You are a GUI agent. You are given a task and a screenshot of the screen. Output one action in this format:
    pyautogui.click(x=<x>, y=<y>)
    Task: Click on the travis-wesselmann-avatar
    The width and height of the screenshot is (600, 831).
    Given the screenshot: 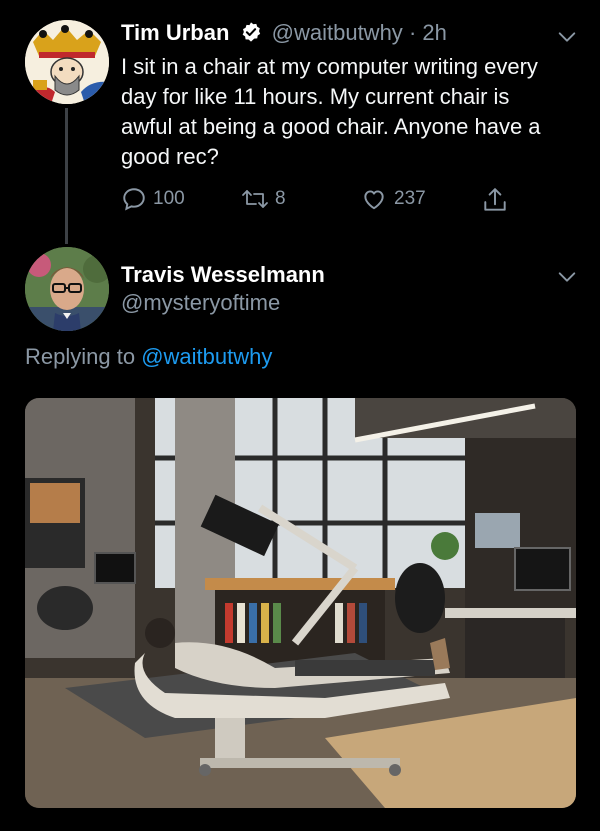 What is the action you would take?
    pyautogui.click(x=67, y=289)
    